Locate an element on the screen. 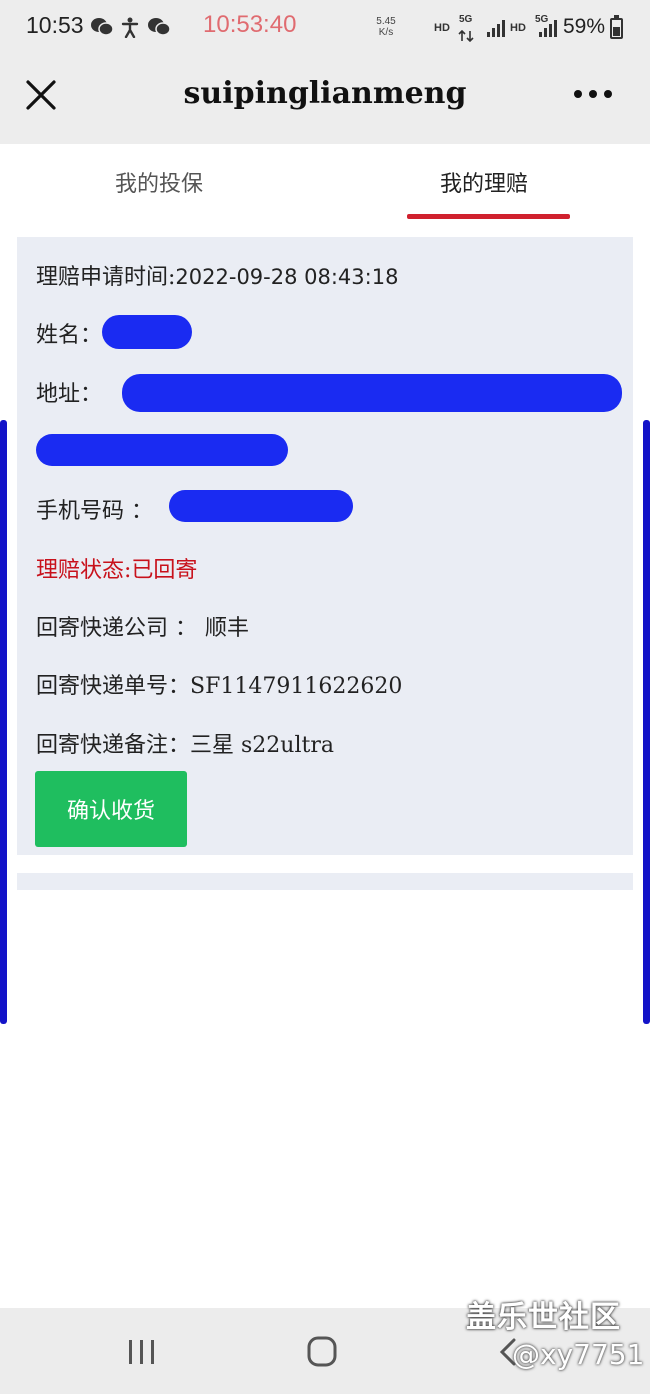 This screenshot has height=1394, width=650. redacted-phone is located at coordinates (261, 506).